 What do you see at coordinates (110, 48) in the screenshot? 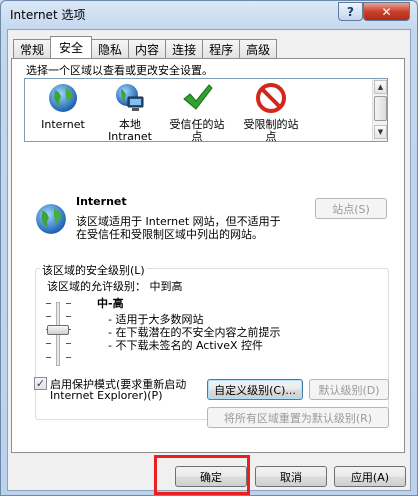
I see `tab-privacy: 隐私` at bounding box center [110, 48].